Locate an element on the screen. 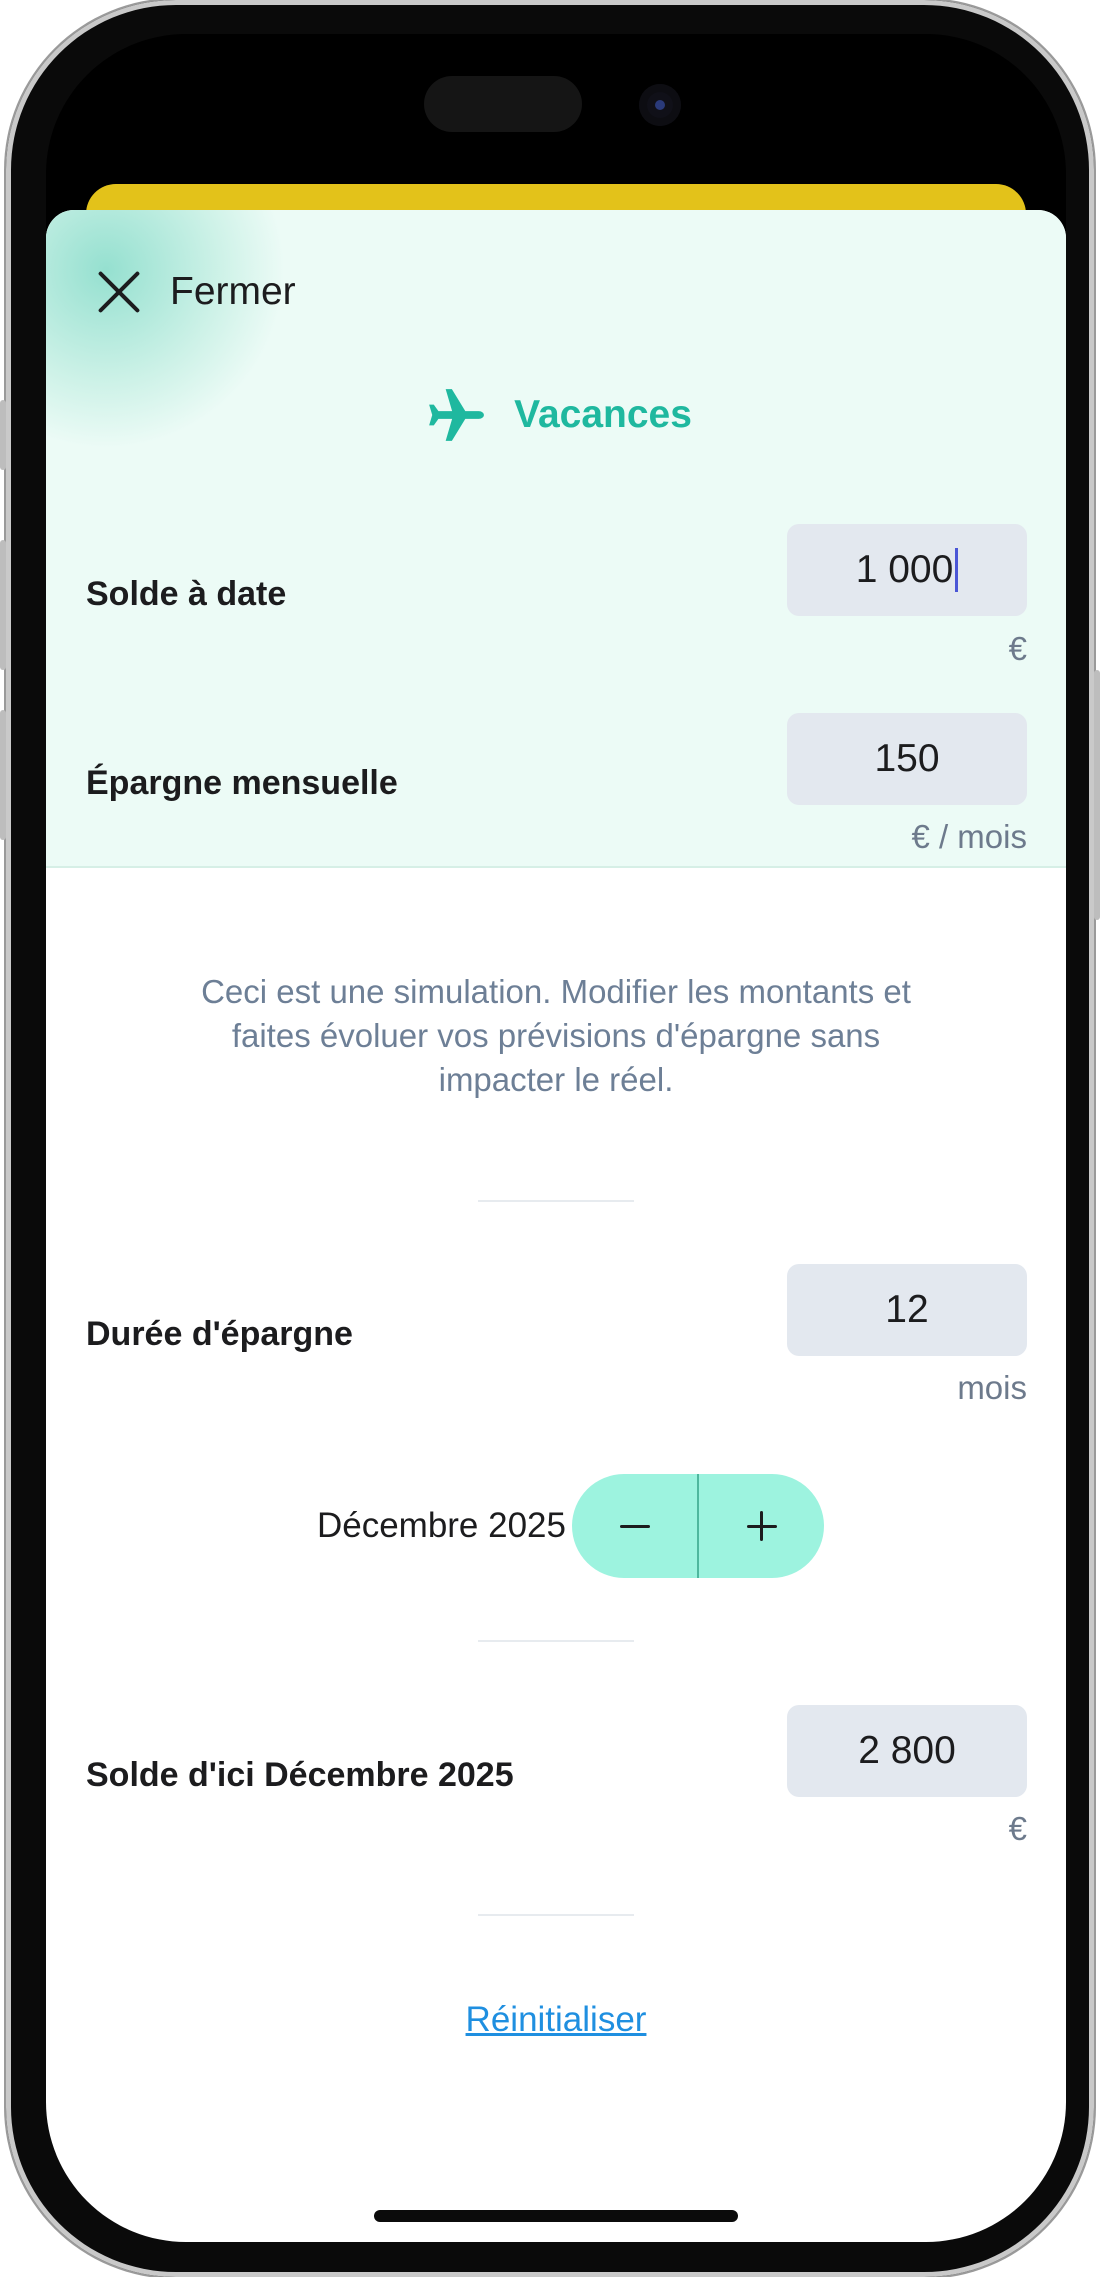 The image size is (1100, 2277). volume-down-button is located at coordinates (3, 775).